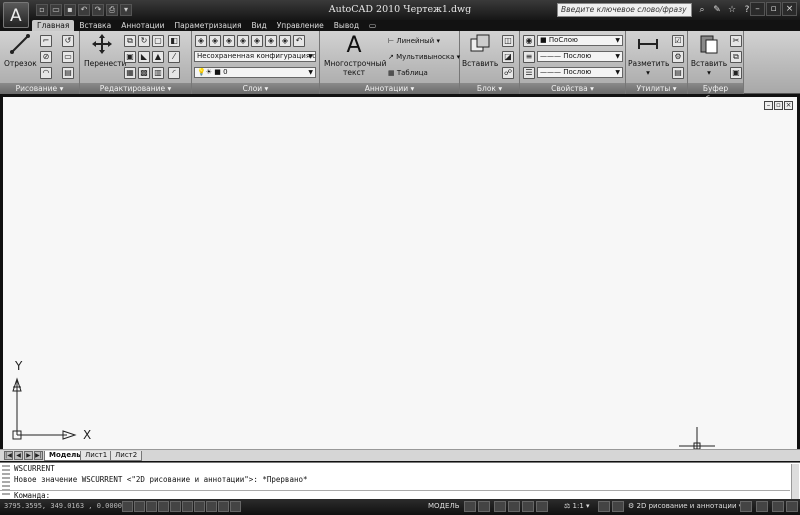 This screenshot has height=515, width=800. What do you see at coordinates (105, 50) in the screenshot?
I see `move-button: Перенести` at bounding box center [105, 50].